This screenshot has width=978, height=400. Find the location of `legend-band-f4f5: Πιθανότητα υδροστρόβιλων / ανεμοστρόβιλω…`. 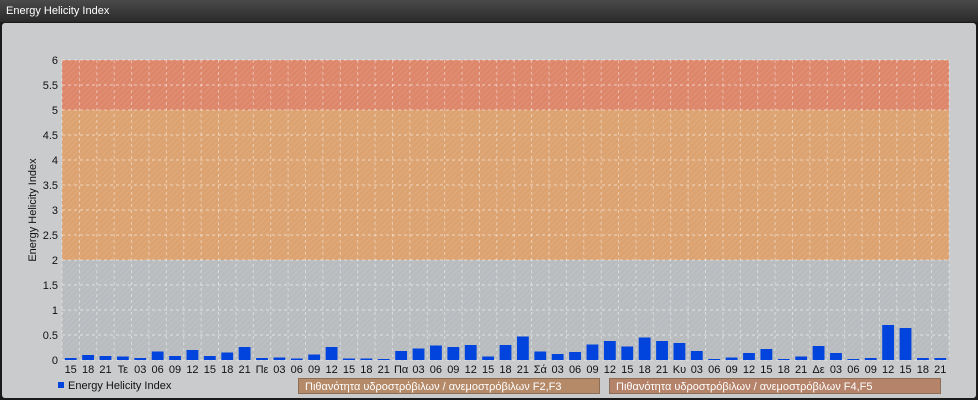

legend-band-f4f5: Πιθανότητα υδροστρόβιλων / ανεμοστρόβιλω… is located at coordinates (775, 386).